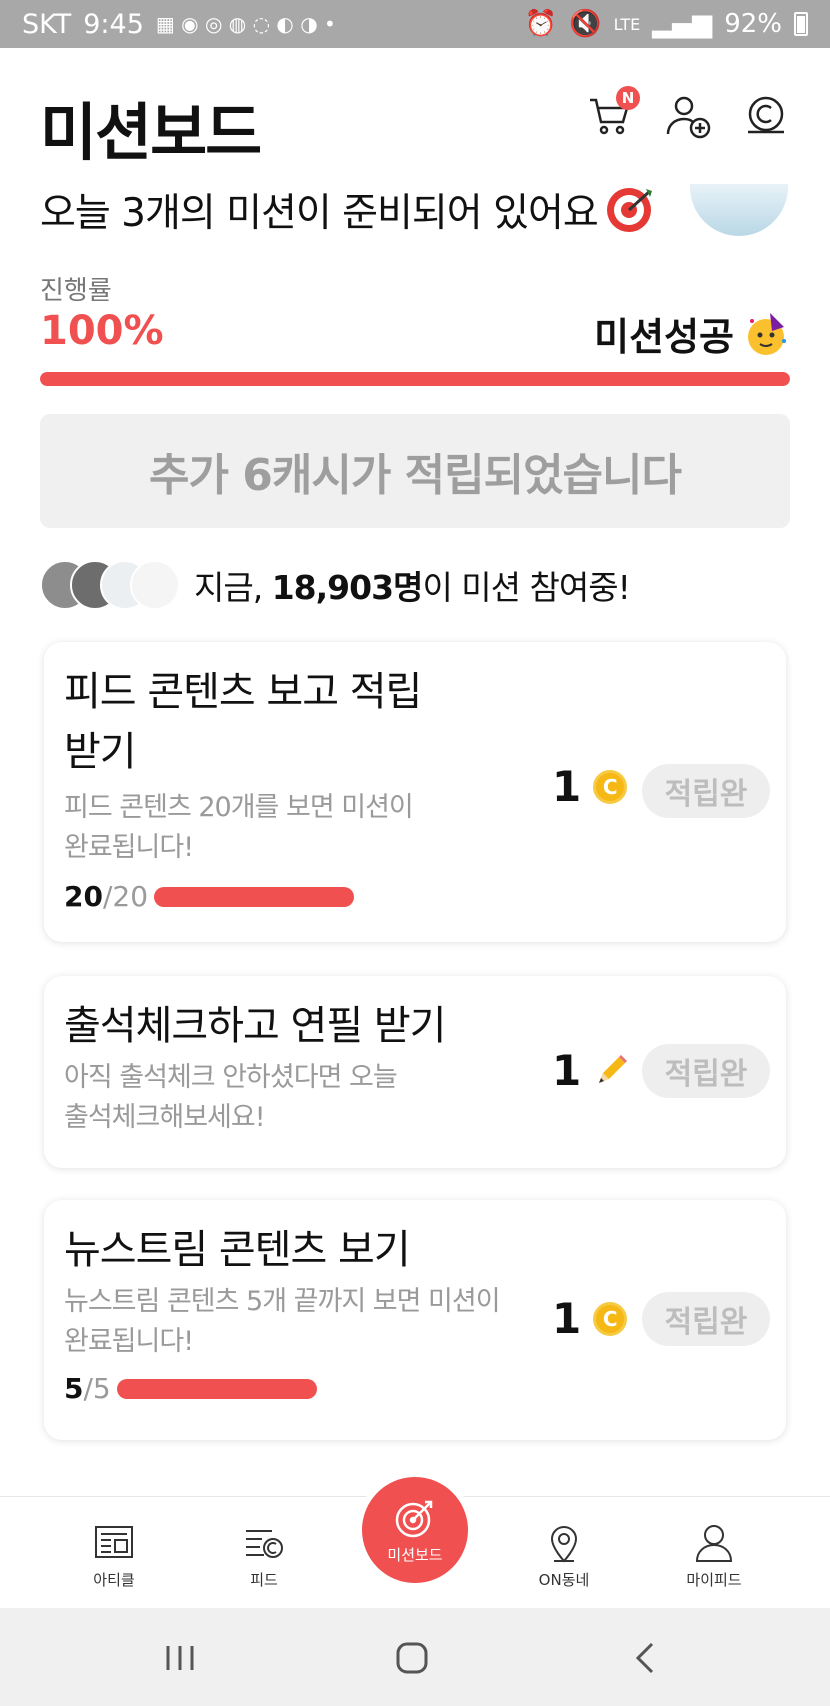  I want to click on nav-article: 아티클, so click(114, 1555).